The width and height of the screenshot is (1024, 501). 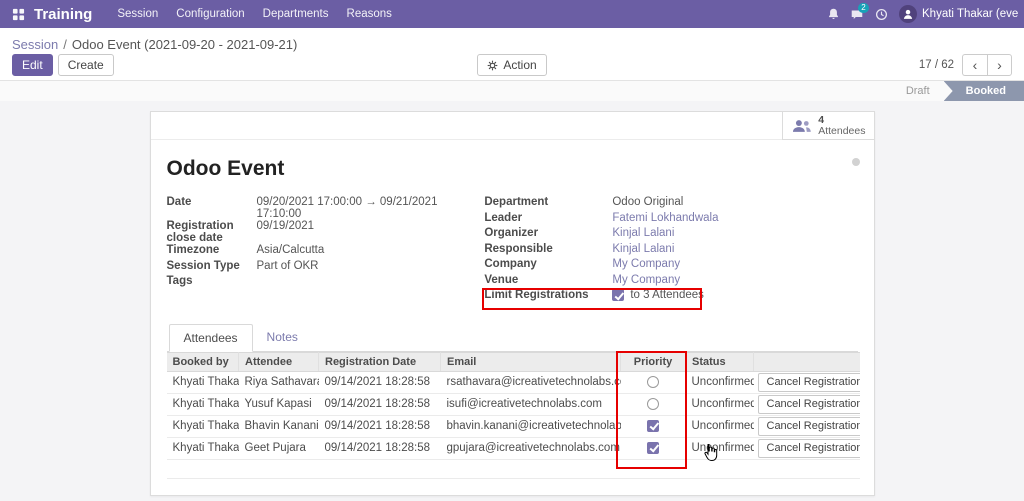 What do you see at coordinates (278, 404) in the screenshot?
I see `cell-attendee: Yusuf Kapasi` at bounding box center [278, 404].